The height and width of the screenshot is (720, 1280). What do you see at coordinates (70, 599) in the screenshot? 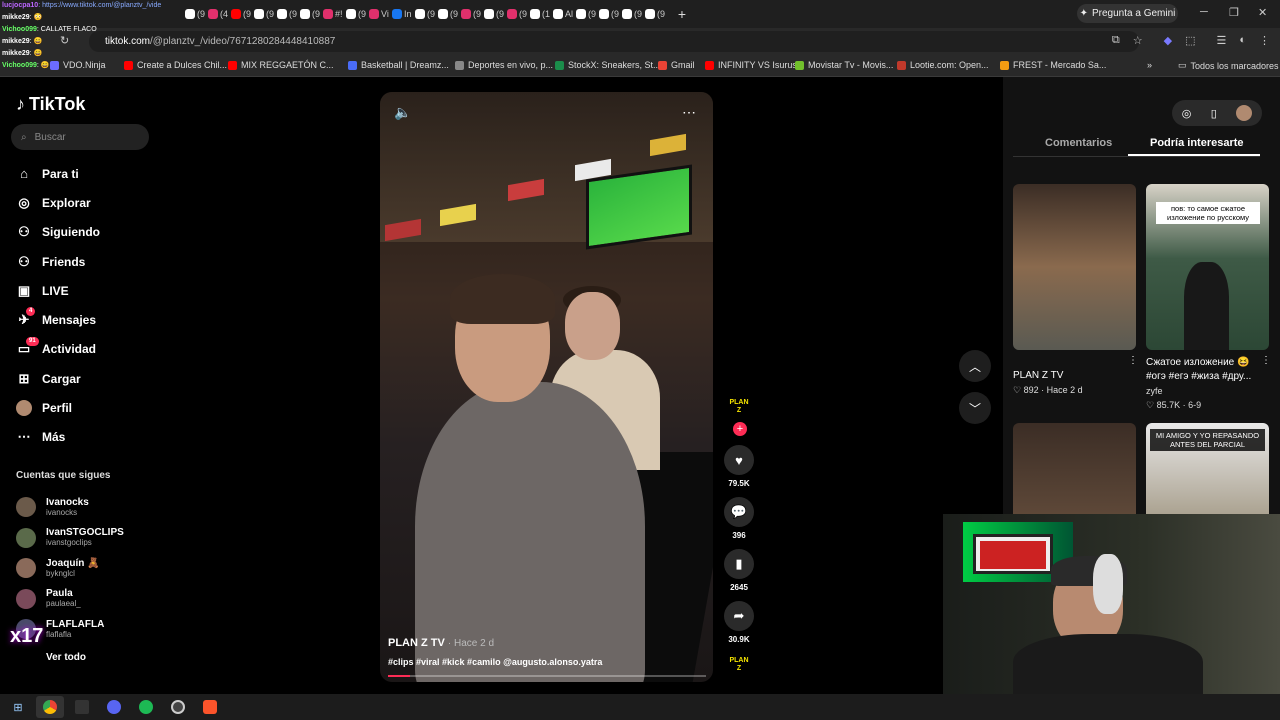
I see `followed-account: Paula paulaeal_` at bounding box center [70, 599].